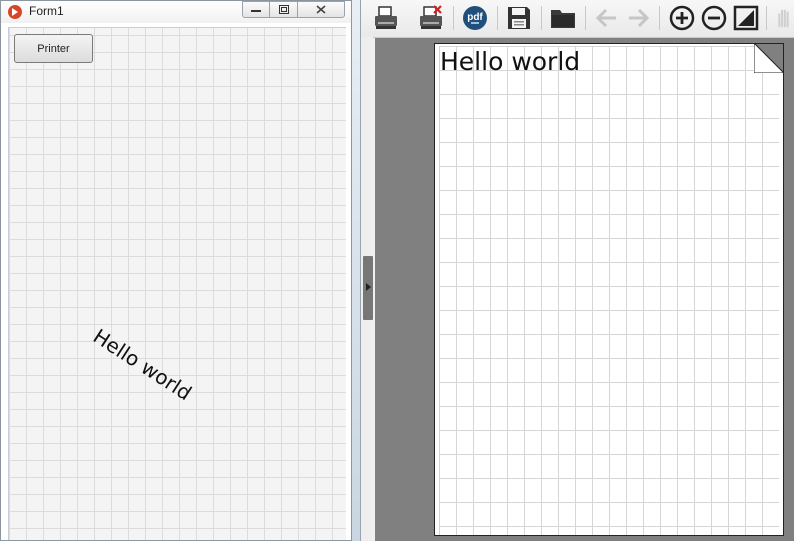 Image resolution: width=794 pixels, height=541 pixels. I want to click on save-button, so click(519, 18).